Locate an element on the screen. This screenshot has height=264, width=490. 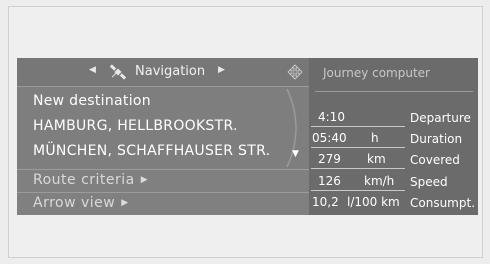
journey-row-duration: 05:40 h Duration is located at coordinates (393, 138).